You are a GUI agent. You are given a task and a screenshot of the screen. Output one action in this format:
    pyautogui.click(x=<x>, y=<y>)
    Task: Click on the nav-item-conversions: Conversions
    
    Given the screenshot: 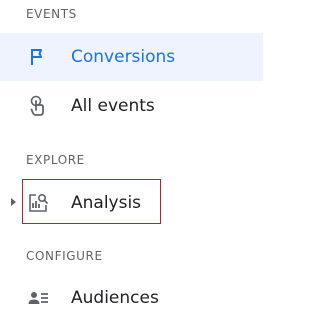 What is the action you would take?
    pyautogui.click(x=131, y=57)
    